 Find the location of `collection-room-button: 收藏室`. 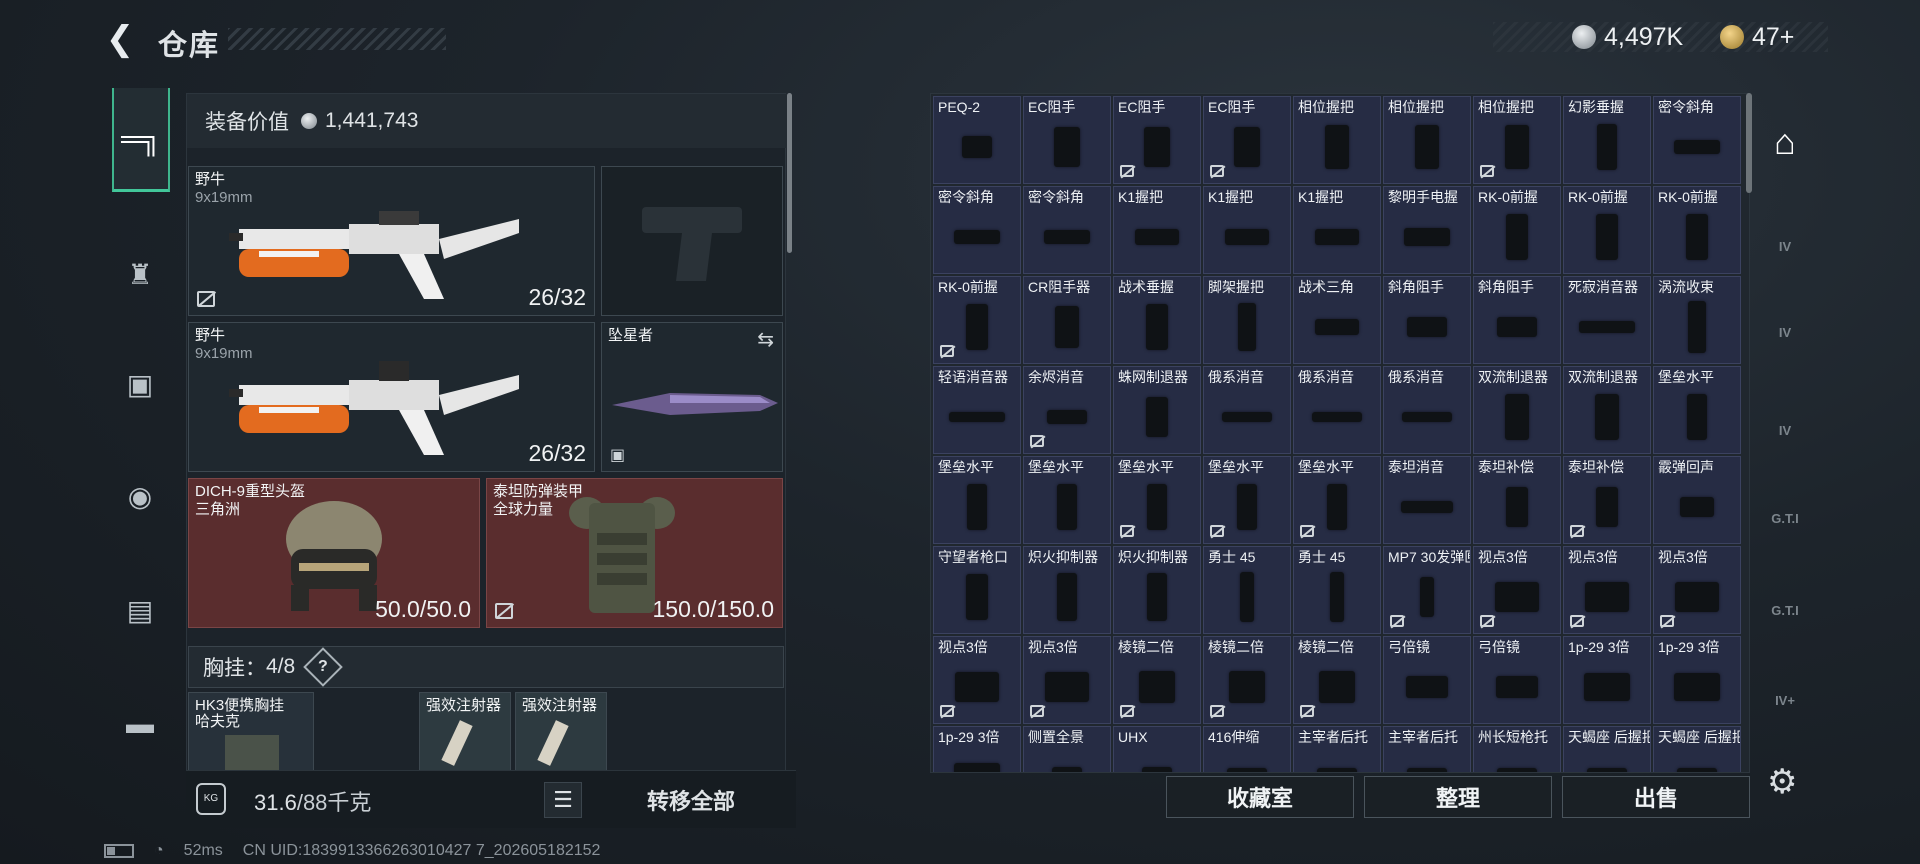

collection-room-button: 收藏室 is located at coordinates (1260, 797).